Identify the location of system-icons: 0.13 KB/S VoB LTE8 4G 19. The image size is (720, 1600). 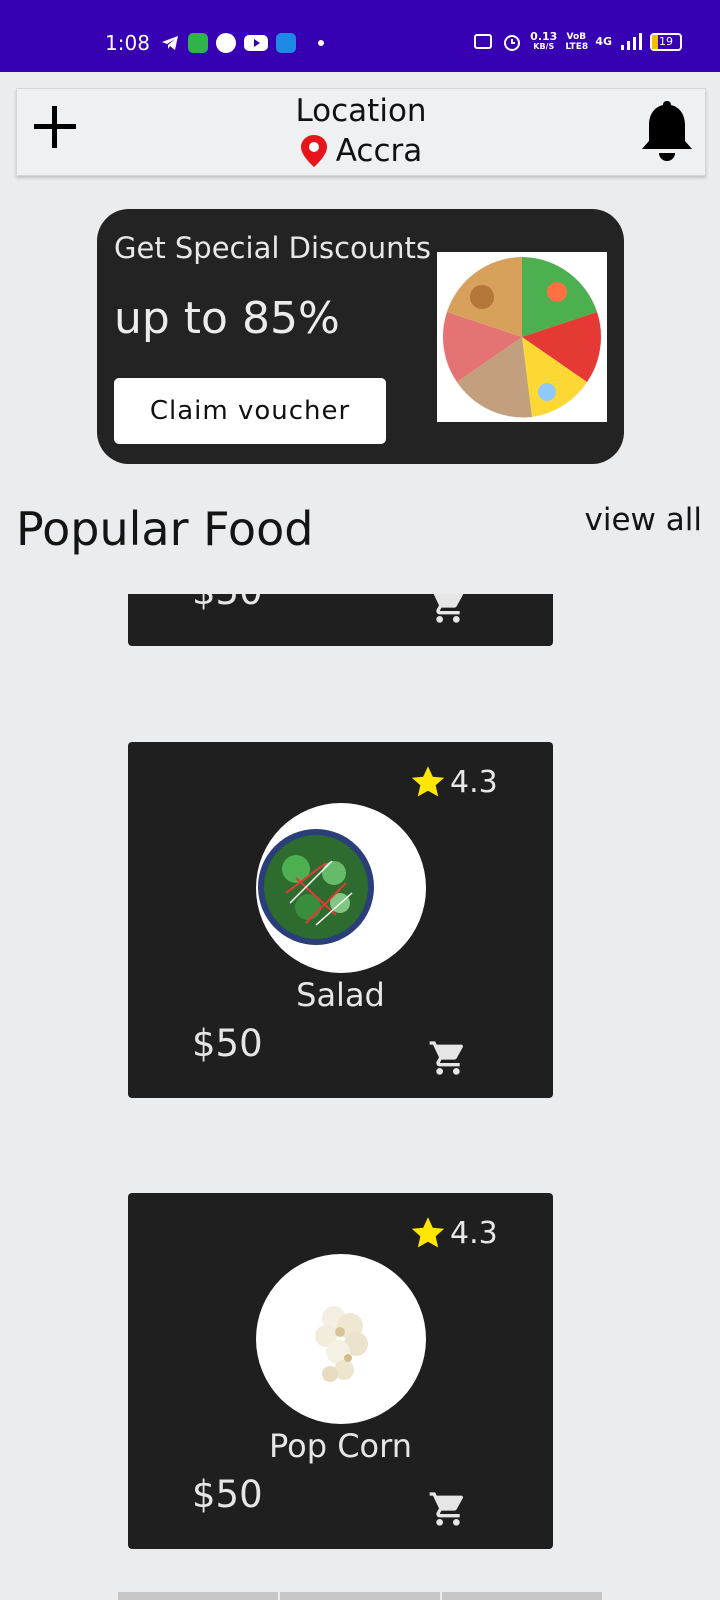
(578, 41).